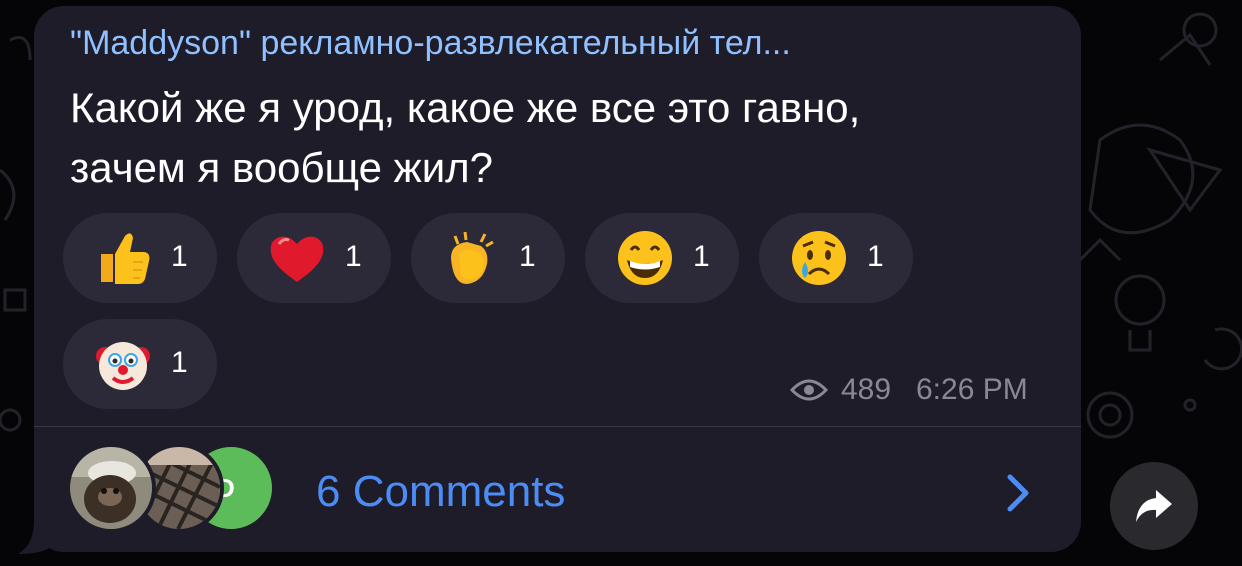 This screenshot has width=1242, height=566. I want to click on reaction-clown-face: 1, so click(140, 364).